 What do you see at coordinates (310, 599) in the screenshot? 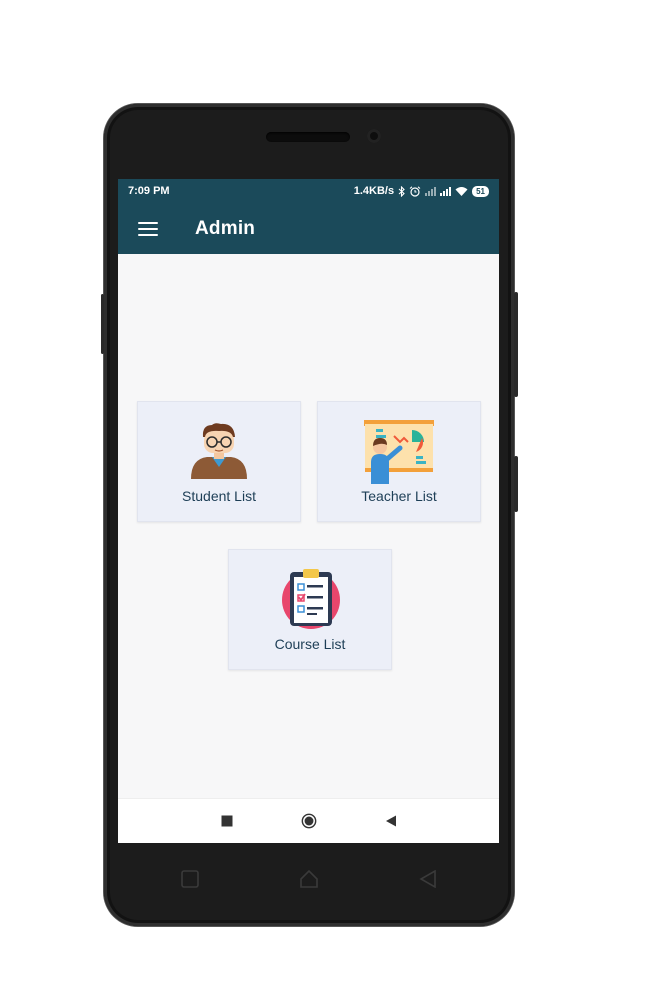
I see `course-checklist-icon` at bounding box center [310, 599].